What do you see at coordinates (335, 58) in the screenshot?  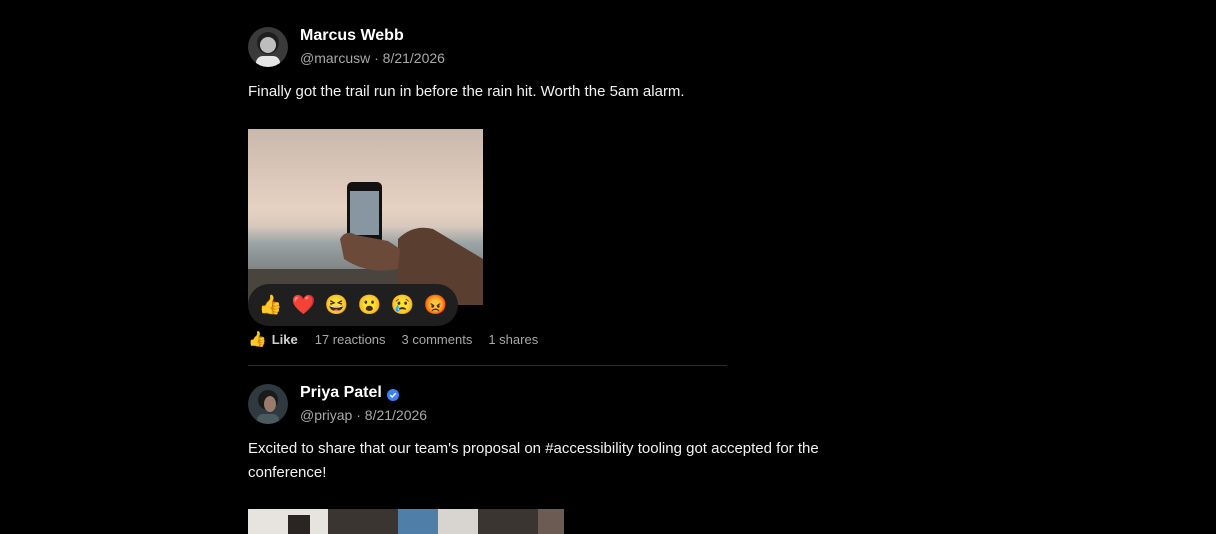 I see `author-handle: @marcusw` at bounding box center [335, 58].